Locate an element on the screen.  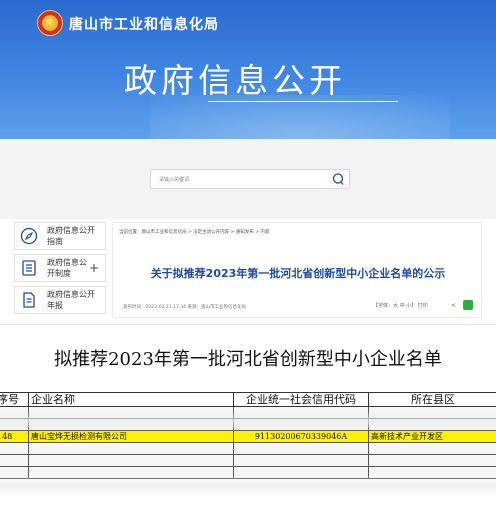
nav-item-rules: 政府信息公开制度 + is located at coordinates (60, 268).